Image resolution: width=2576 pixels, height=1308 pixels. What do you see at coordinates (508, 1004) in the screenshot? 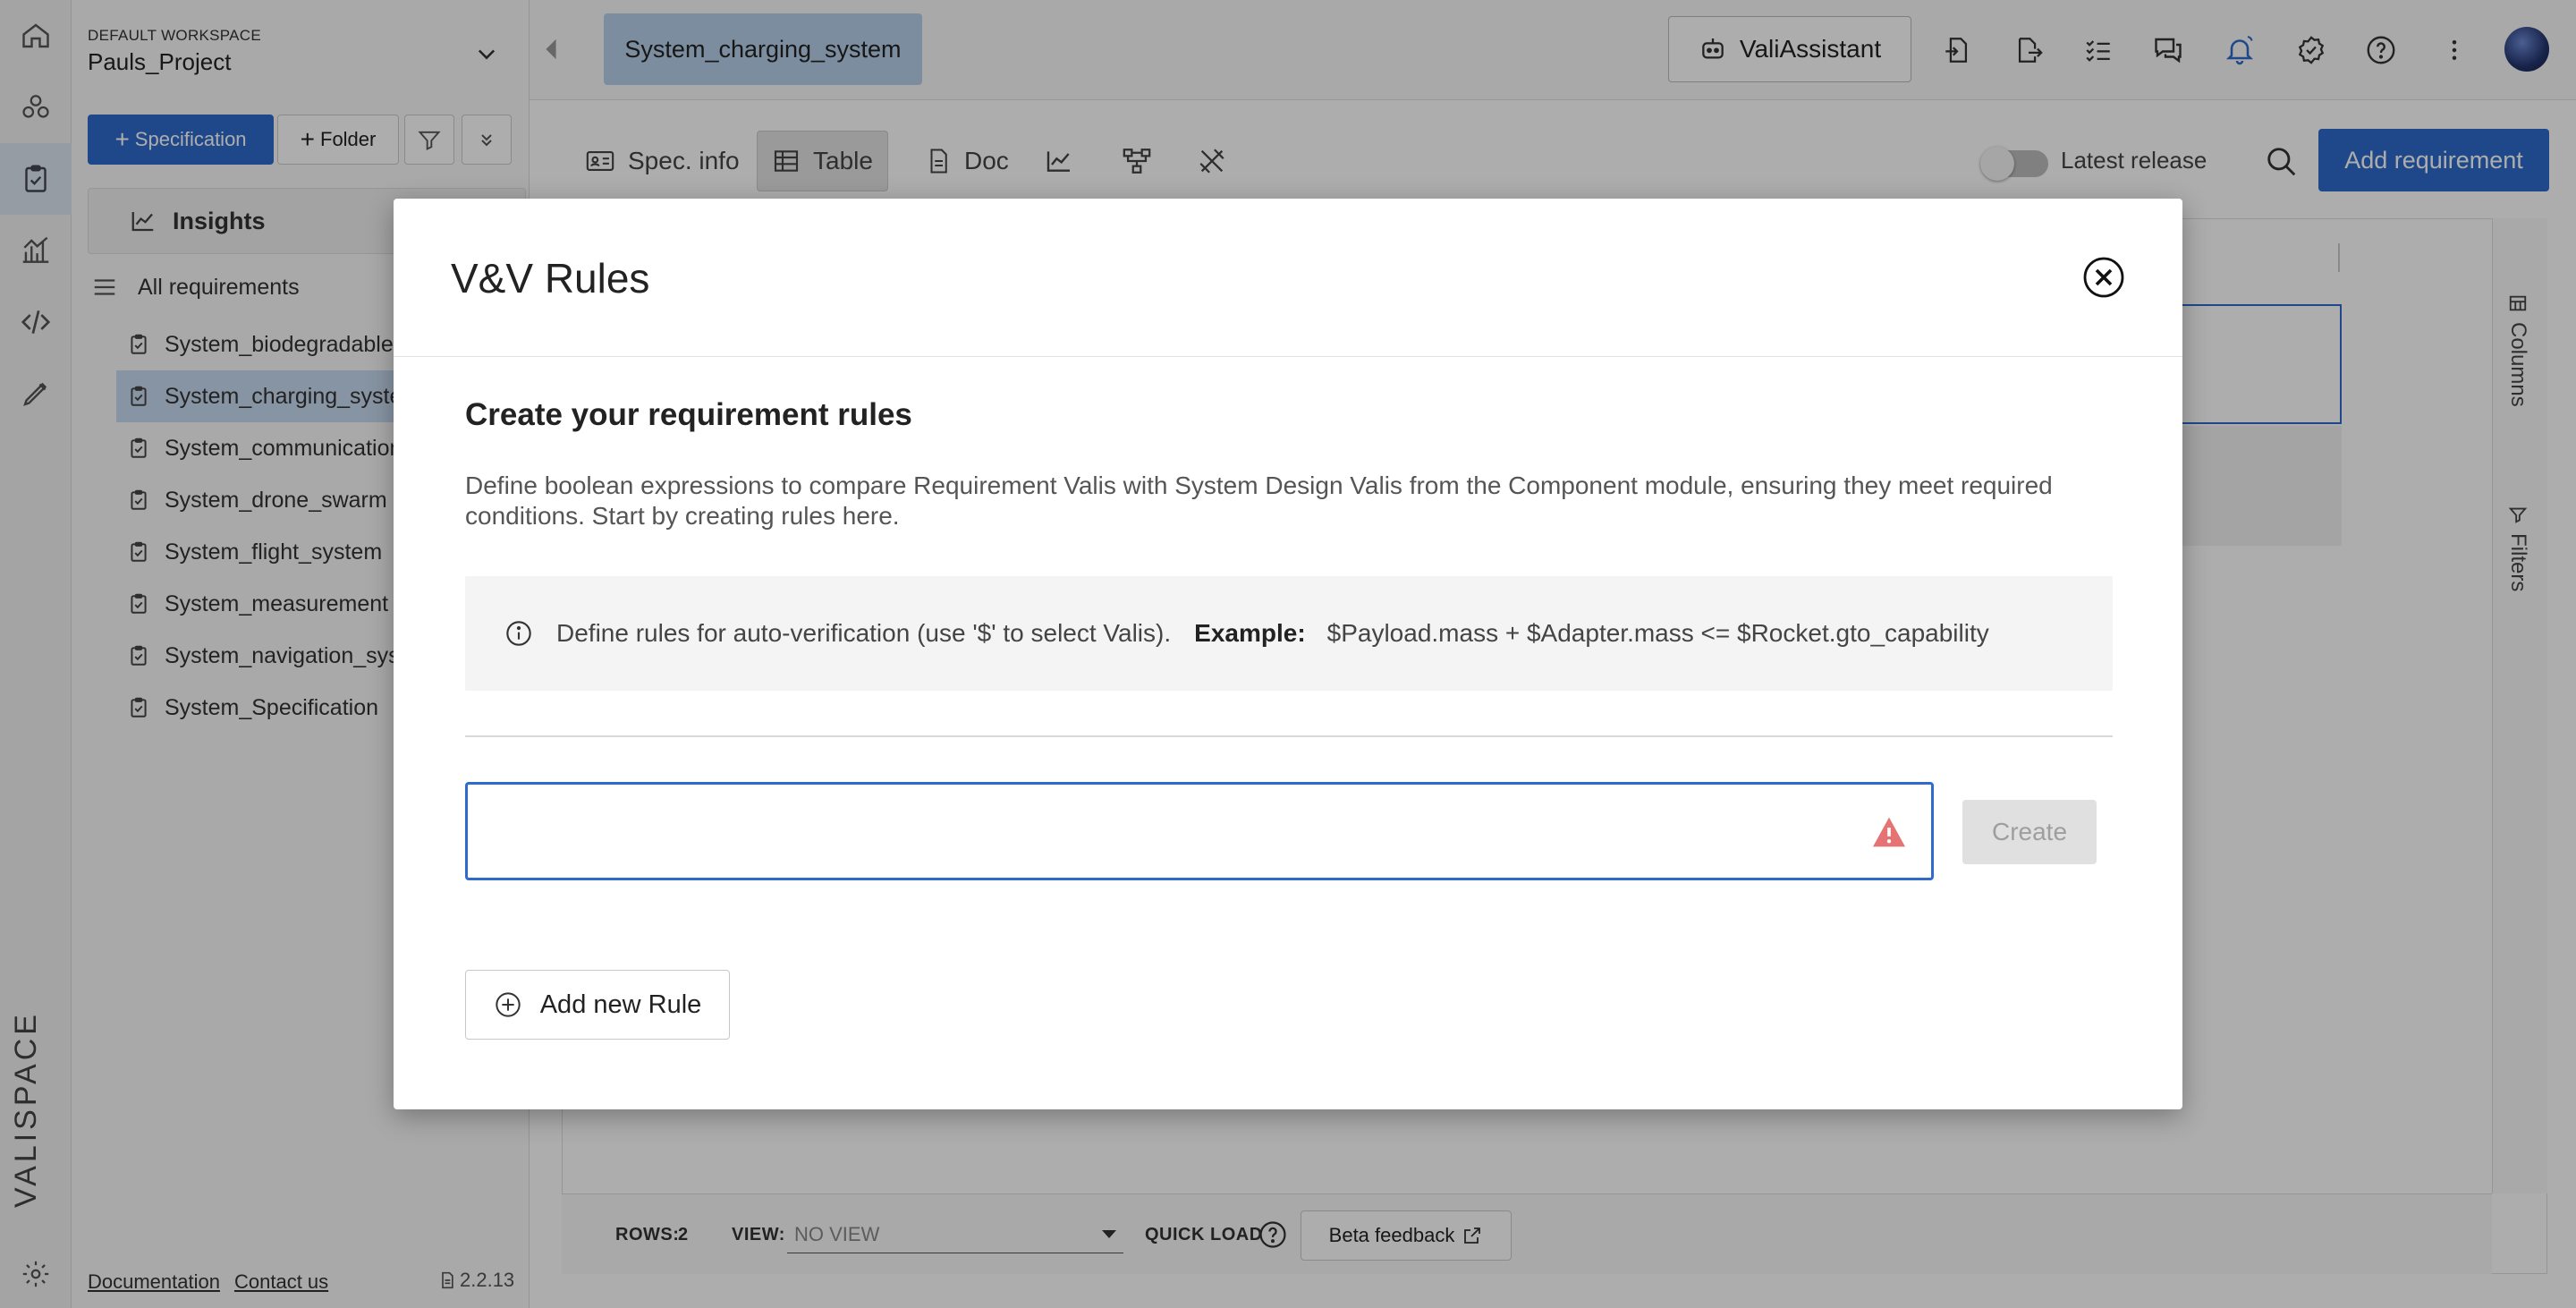
I see `plus-circle-icon` at bounding box center [508, 1004].